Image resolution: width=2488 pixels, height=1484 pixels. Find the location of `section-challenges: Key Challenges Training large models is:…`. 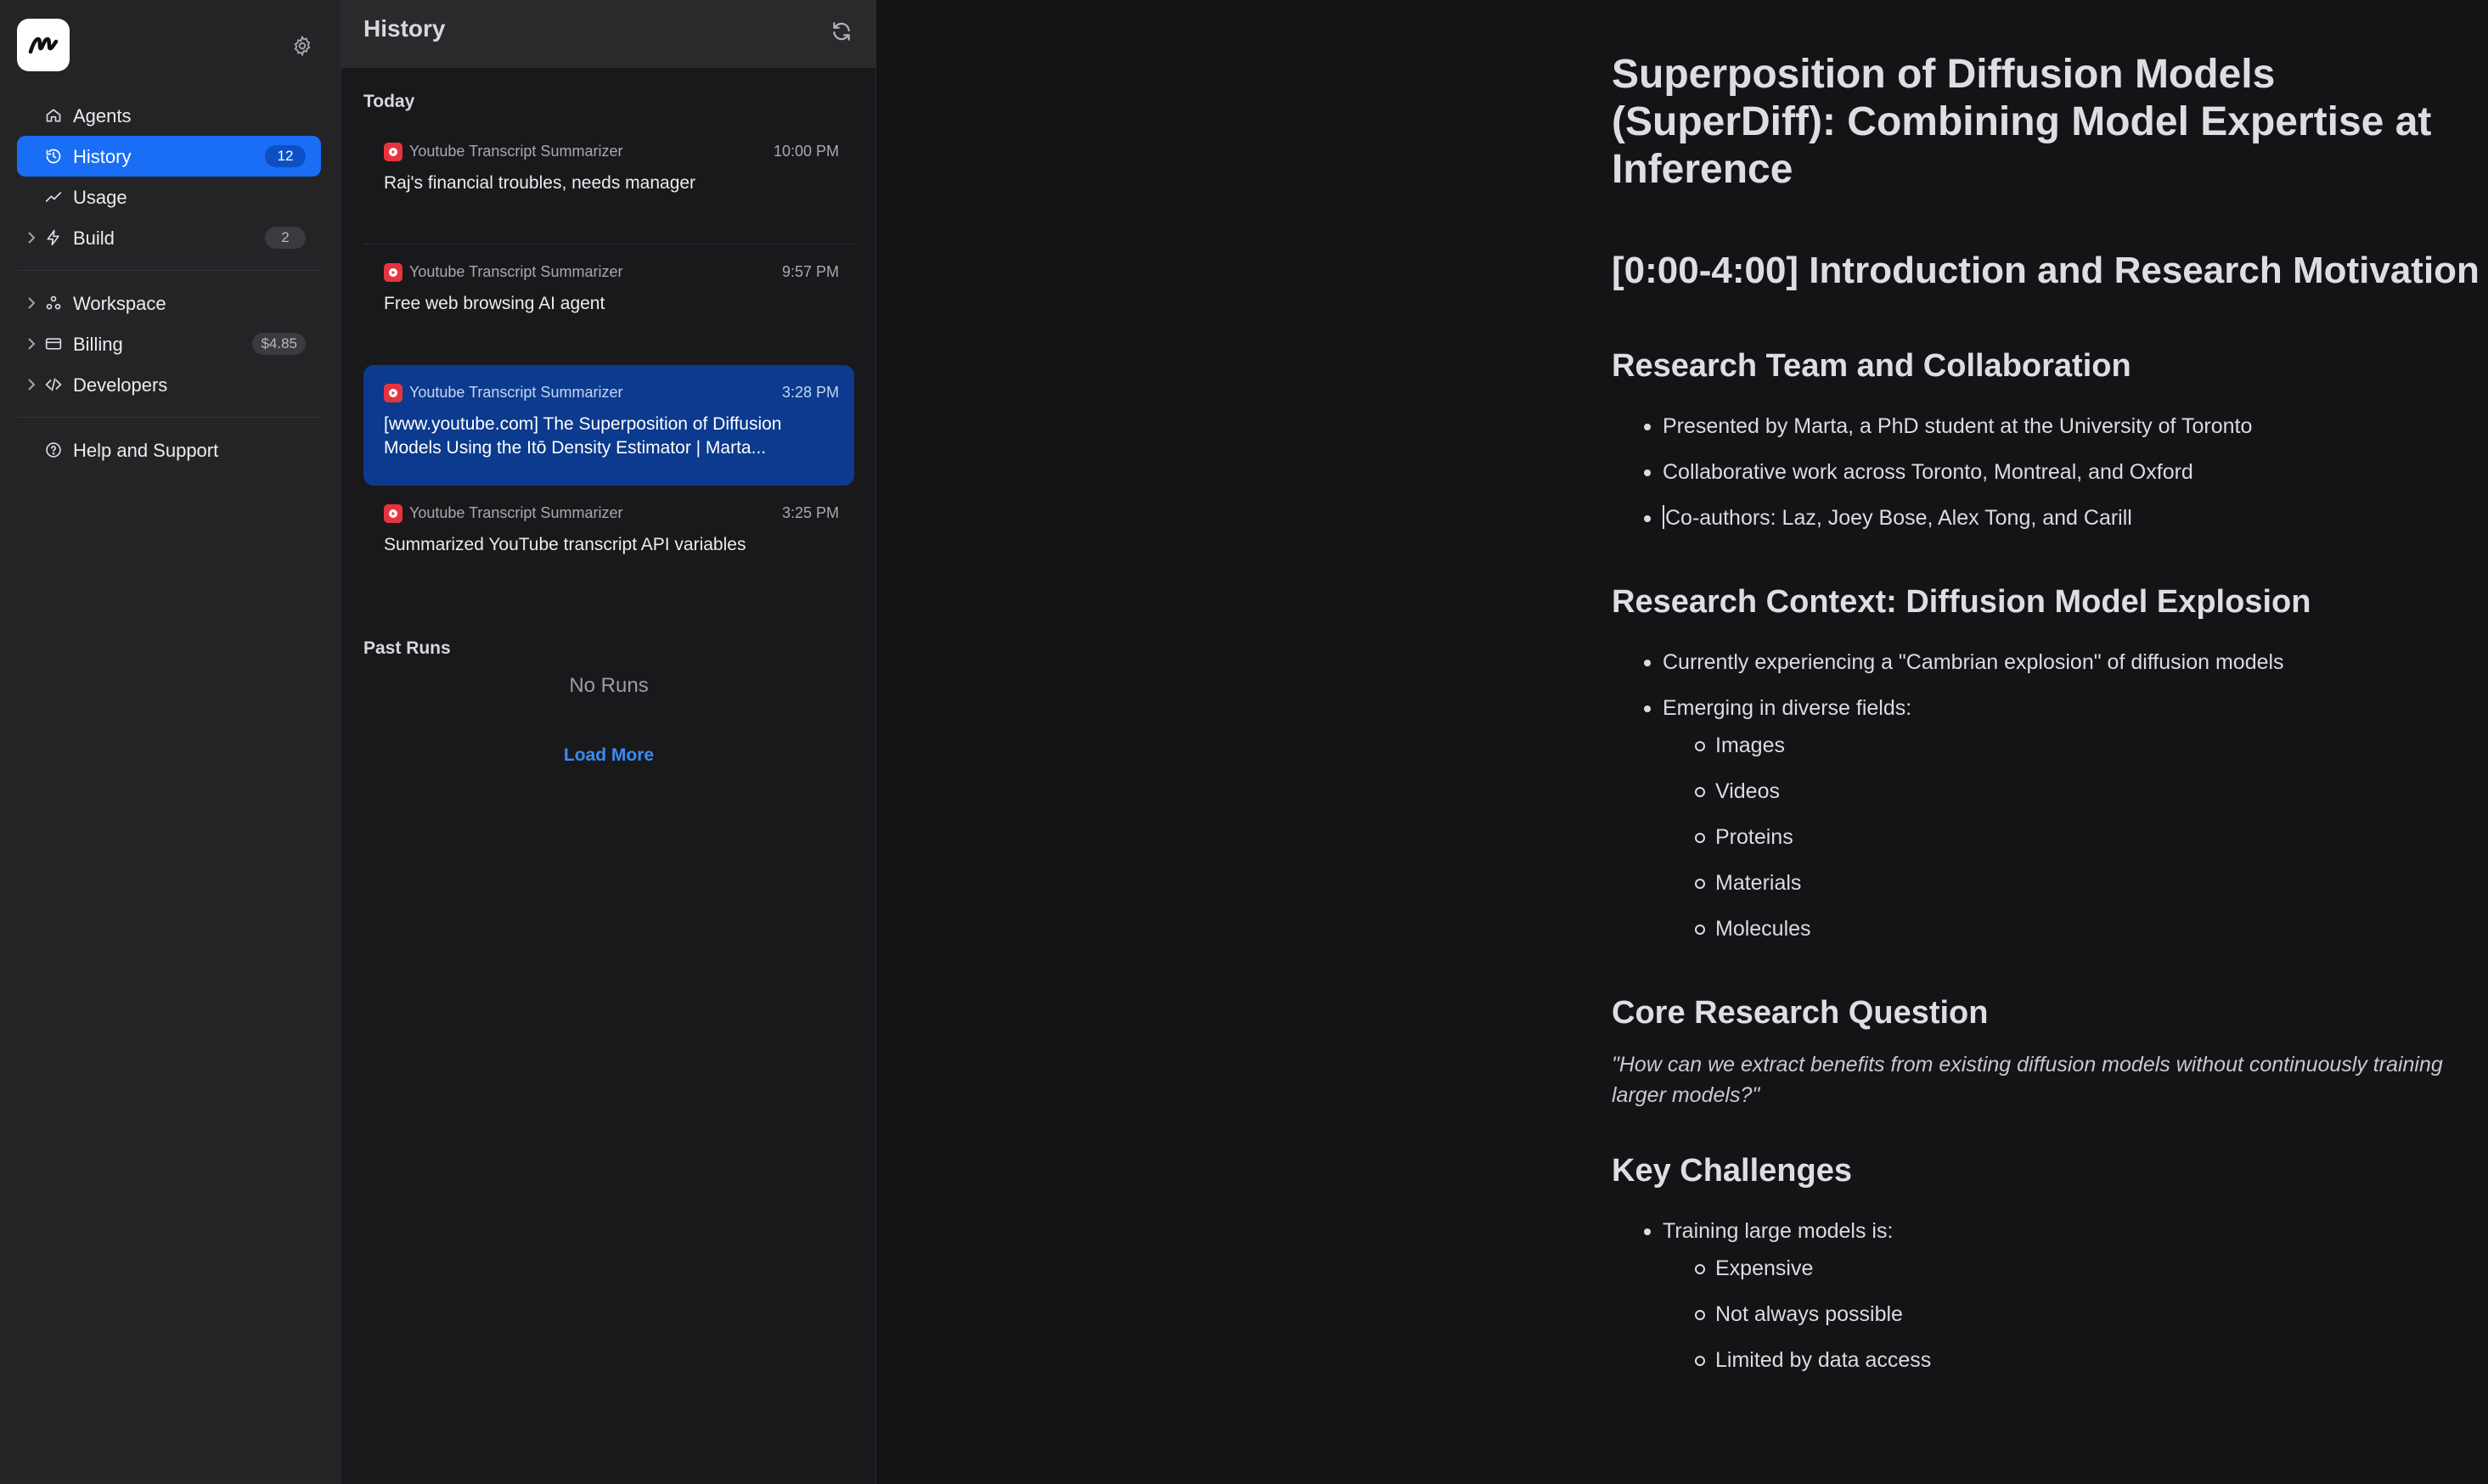

section-challenges: Key Challenges Training large models is:… is located at coordinates (2047, 1262).